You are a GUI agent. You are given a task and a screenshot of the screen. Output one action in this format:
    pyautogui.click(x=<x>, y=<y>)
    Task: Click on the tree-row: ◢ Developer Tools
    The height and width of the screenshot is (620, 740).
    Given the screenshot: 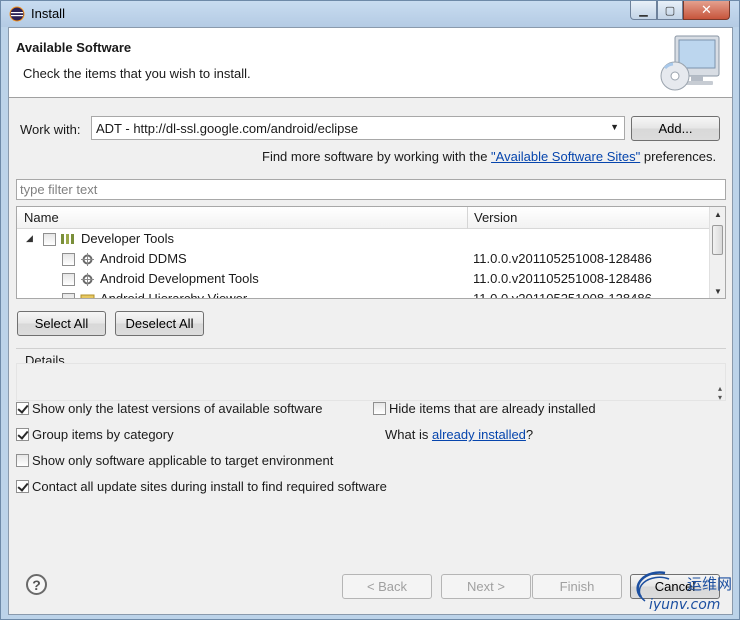 What is the action you would take?
    pyautogui.click(x=363, y=239)
    